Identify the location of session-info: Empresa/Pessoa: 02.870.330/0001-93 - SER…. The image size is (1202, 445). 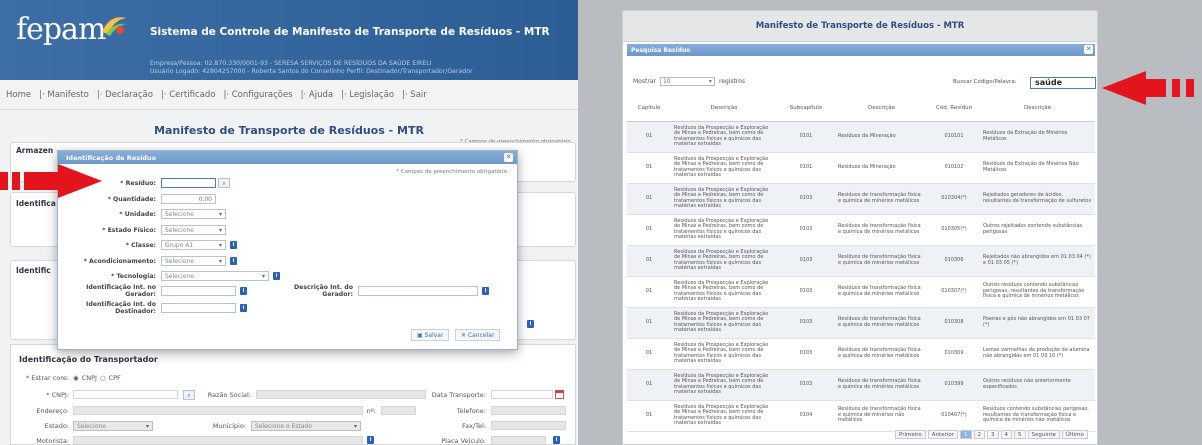
(311, 68).